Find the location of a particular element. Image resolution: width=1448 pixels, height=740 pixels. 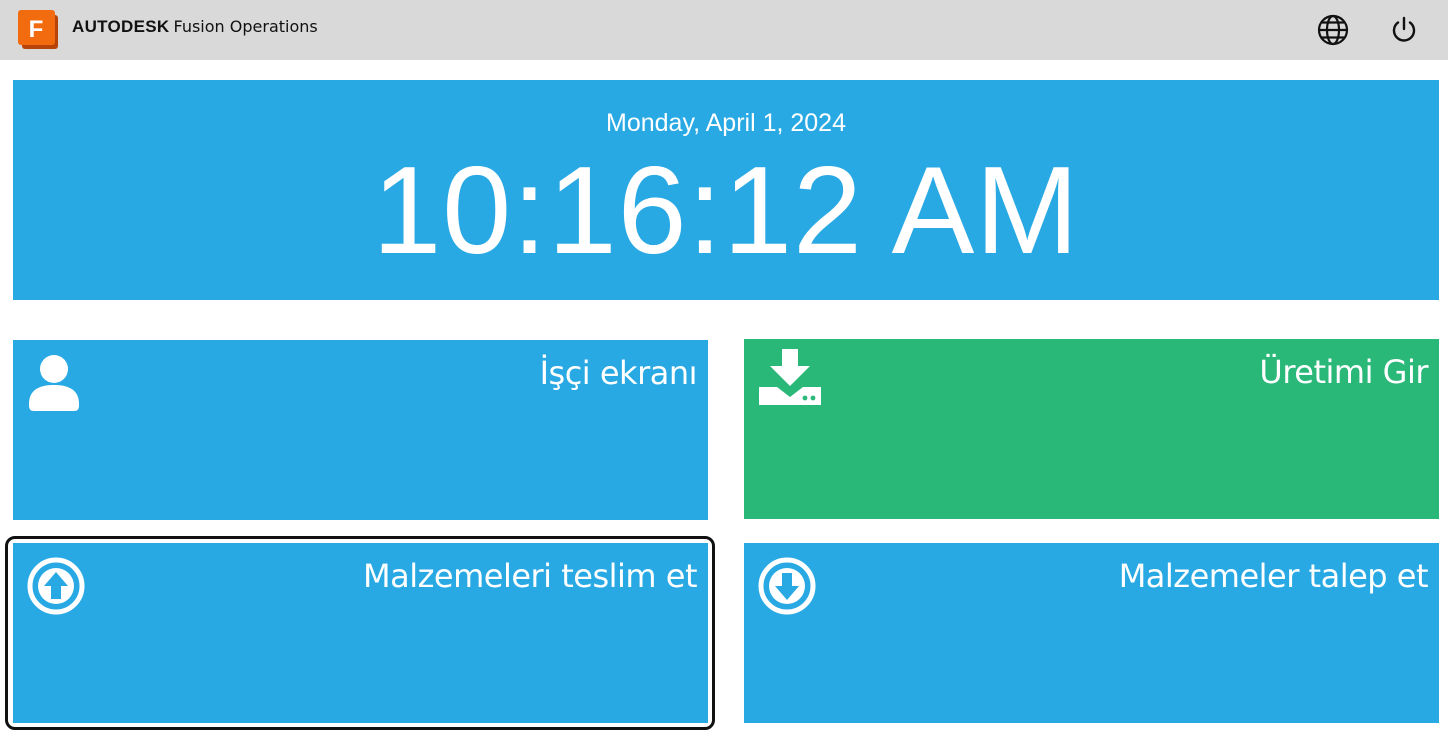

tile-worker-screen: İşçi ekranı is located at coordinates (360, 430).